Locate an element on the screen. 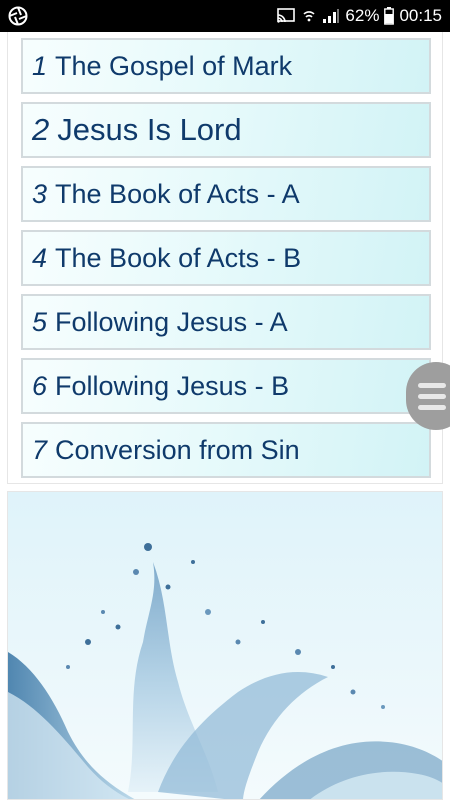 Image resolution: width=450 pixels, height=800 pixels. lesson-title: Following Jesus - B is located at coordinates (172, 385).